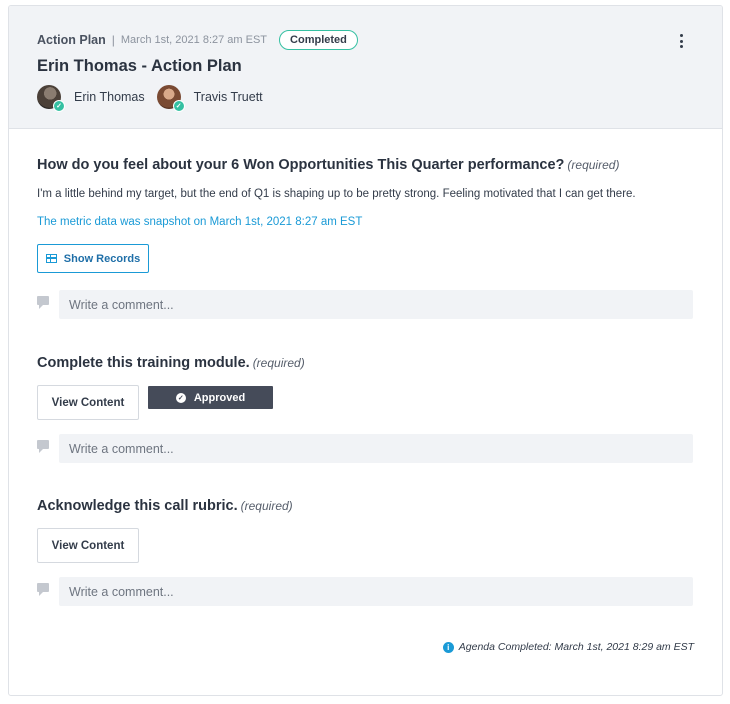 Image resolution: width=730 pixels, height=704 pixels. What do you see at coordinates (143, 363) in the screenshot?
I see `question-text: Complete this training module.` at bounding box center [143, 363].